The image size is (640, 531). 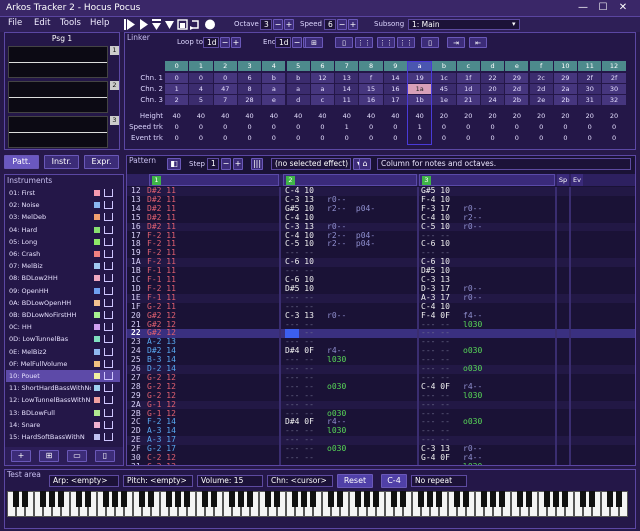 What do you see at coordinates (541, 100) in the screenshot?
I see `linker-cell: 2e` at bounding box center [541, 100].